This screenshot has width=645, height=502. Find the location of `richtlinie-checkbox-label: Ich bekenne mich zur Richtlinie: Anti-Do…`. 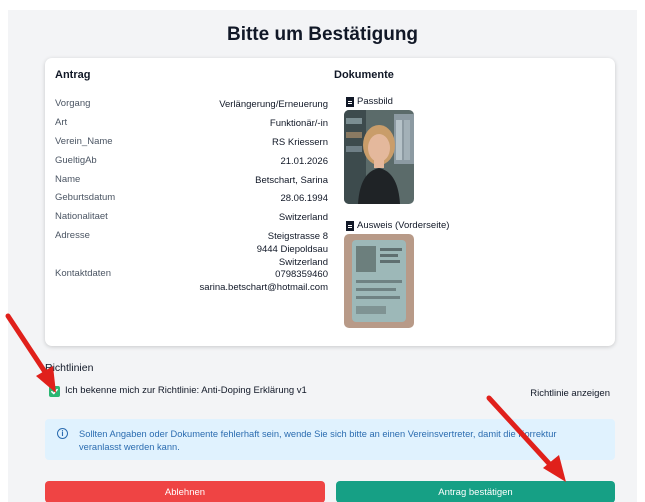

richtlinie-checkbox-label: Ich bekenne mich zur Richtlinie: Anti-Do… is located at coordinates (186, 390).